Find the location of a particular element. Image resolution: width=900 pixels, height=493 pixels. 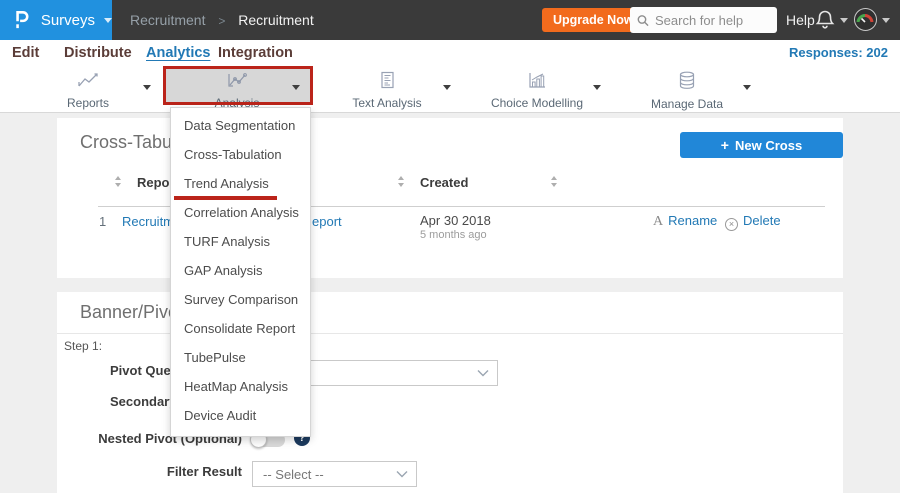

notifications-button is located at coordinates (825, 22).